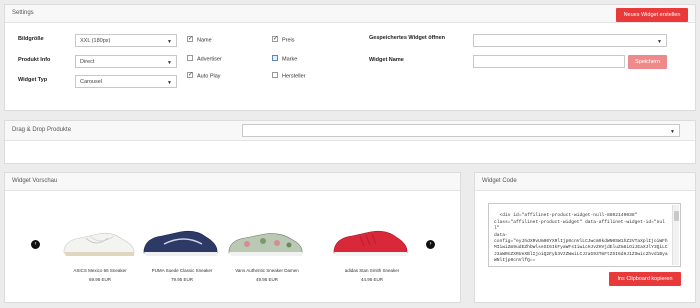 This screenshot has width=700, height=308. I want to click on checkbox-preis-label: Preis, so click(288, 40).